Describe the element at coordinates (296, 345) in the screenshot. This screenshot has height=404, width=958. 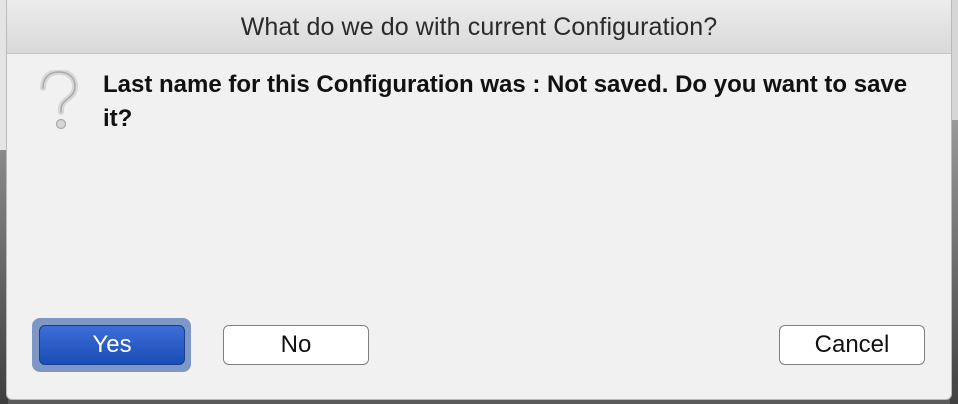
I see `no-button: No` at that location.